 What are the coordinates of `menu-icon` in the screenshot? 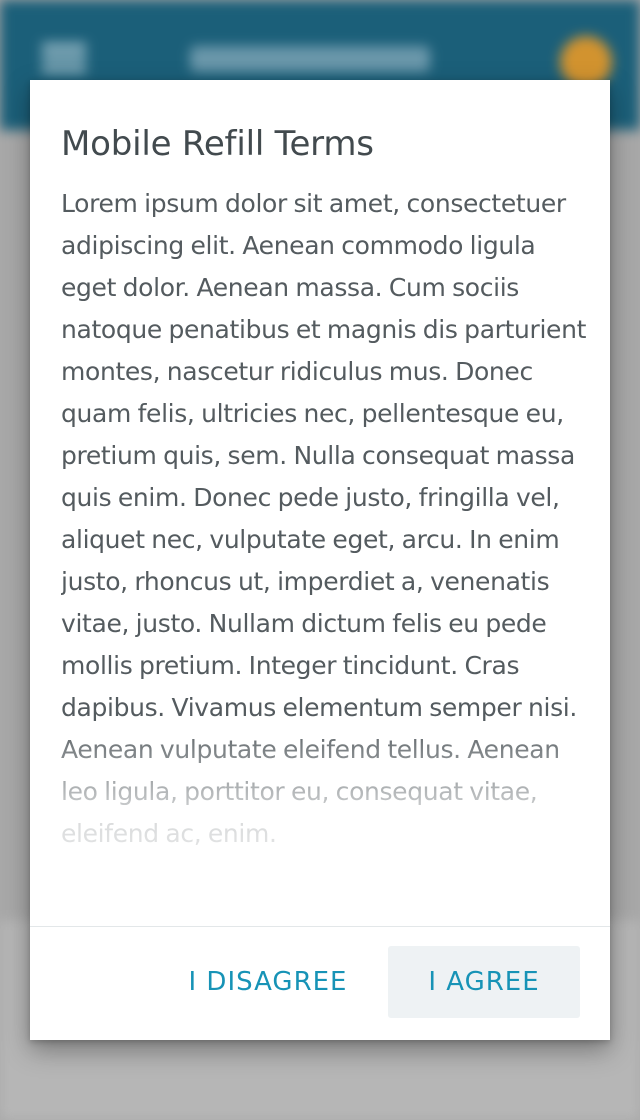 It's located at (64, 58).